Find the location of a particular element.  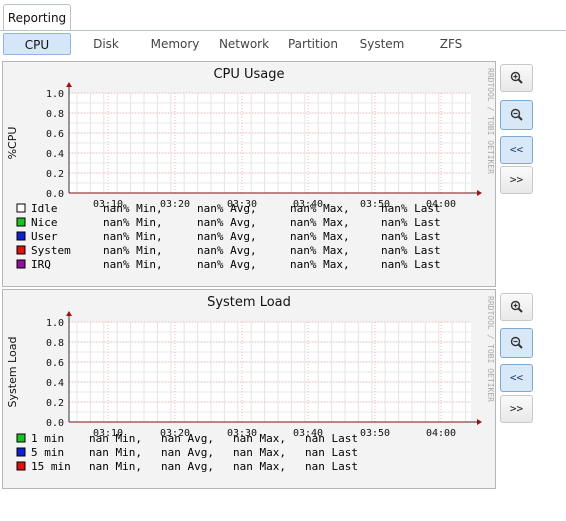

legend-name: 1 min is located at coordinates (47, 438).